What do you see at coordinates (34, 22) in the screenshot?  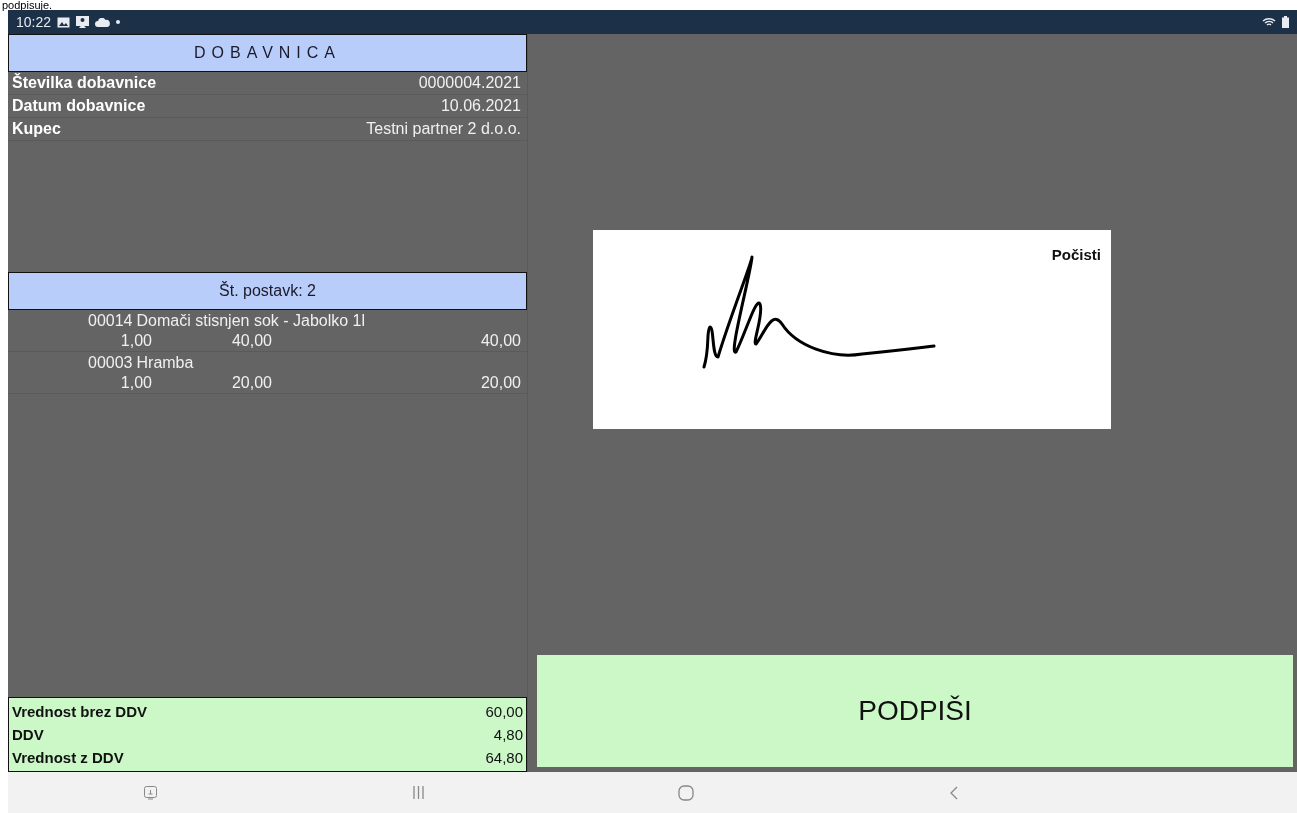 I see `status-time: 10:22` at bounding box center [34, 22].